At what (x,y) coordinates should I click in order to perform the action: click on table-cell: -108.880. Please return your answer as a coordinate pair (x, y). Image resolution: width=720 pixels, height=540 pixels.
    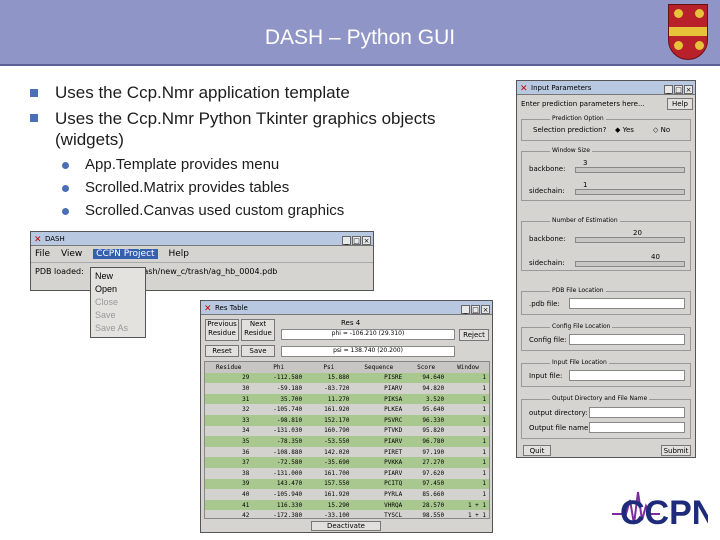
    Looking at the image, I should click on (279, 452).